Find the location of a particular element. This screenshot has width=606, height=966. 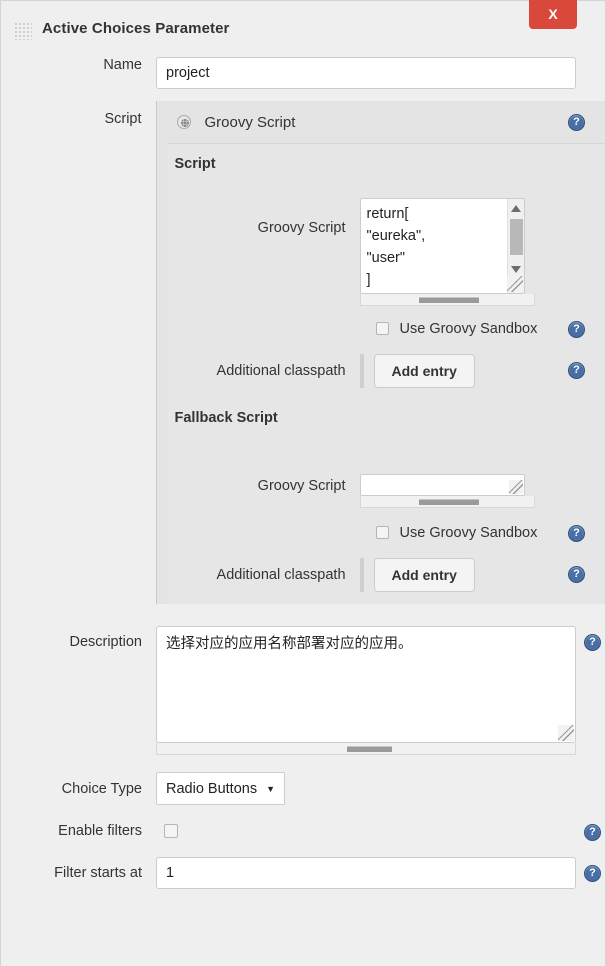

fallback-groovy-script-label: Groovy Script is located at coordinates (301, 486).